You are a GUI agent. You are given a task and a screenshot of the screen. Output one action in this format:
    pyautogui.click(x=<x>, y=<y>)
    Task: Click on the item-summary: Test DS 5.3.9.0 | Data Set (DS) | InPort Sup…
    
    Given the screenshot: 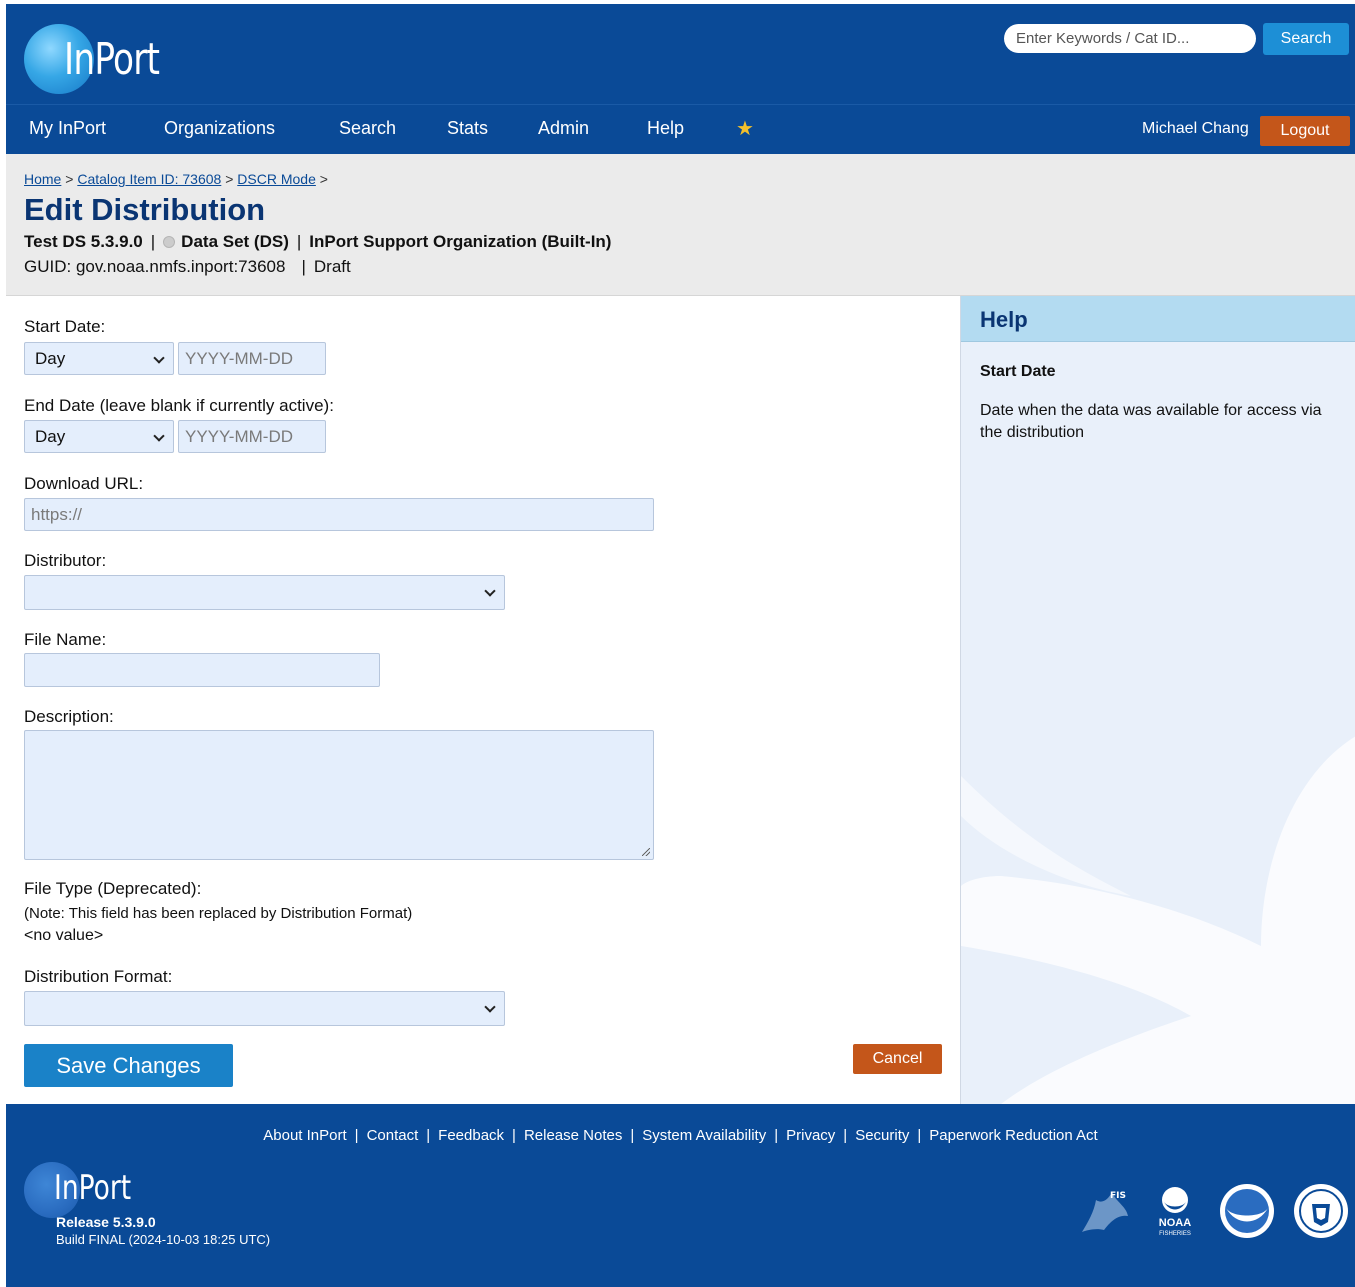 What is the action you would take?
    pyautogui.click(x=317, y=242)
    